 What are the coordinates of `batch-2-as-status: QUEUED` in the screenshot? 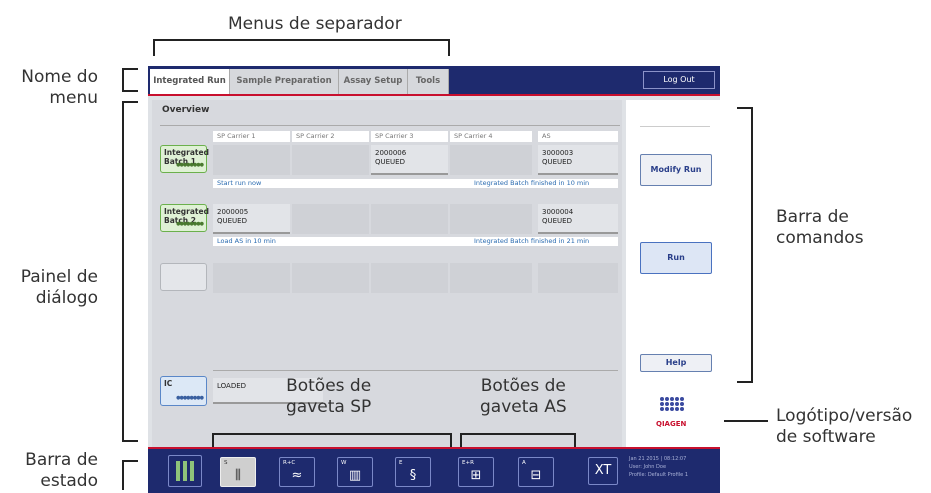 It's located at (557, 221).